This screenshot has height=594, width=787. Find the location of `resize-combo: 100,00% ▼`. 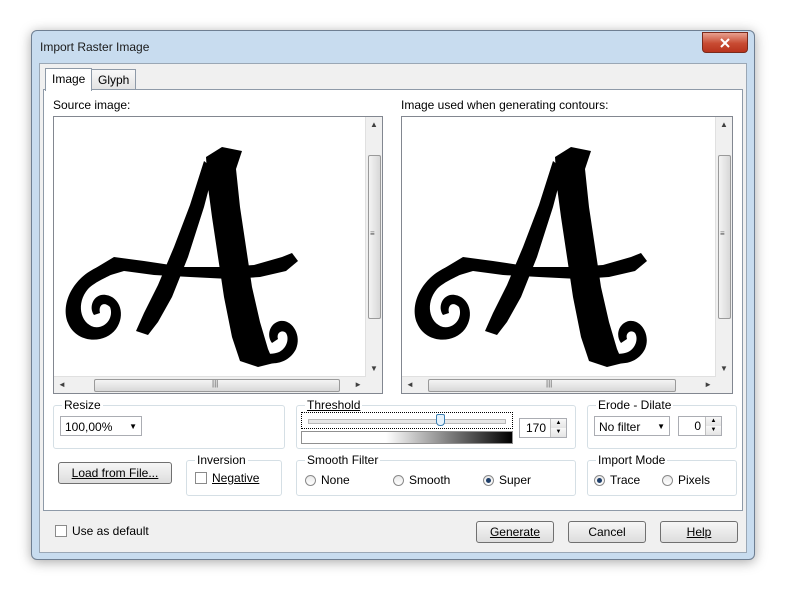

resize-combo: 100,00% ▼ is located at coordinates (101, 426).